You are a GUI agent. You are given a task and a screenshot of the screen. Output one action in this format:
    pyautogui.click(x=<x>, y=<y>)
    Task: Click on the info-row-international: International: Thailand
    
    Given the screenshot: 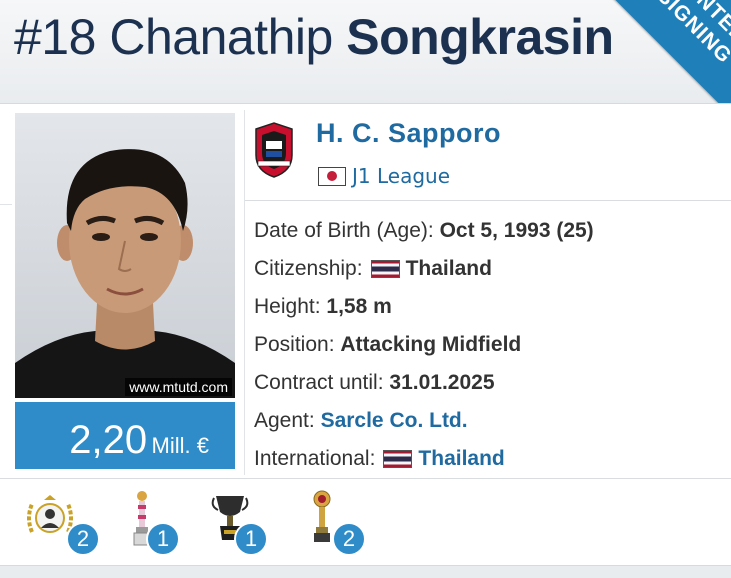 What is the action you would take?
    pyautogui.click(x=424, y=459)
    